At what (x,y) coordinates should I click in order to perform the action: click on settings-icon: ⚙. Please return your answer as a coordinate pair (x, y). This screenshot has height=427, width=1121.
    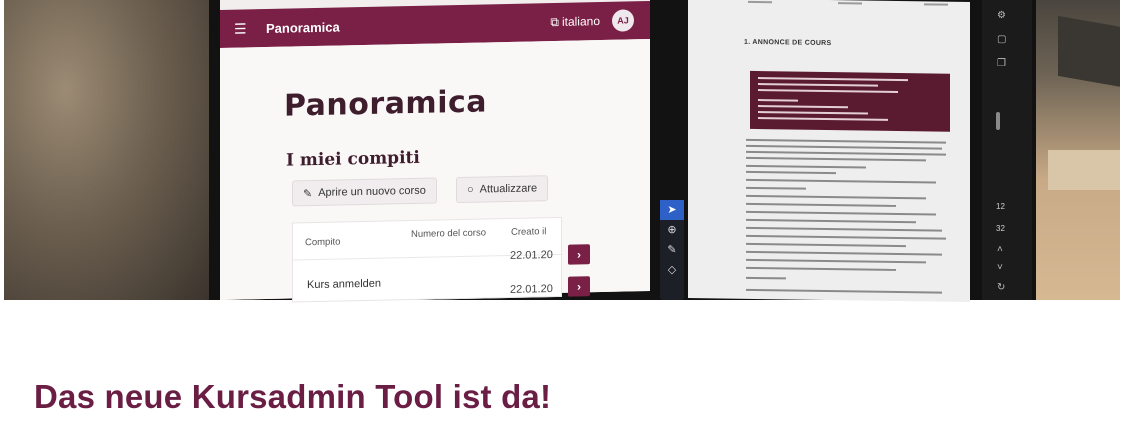
    Looking at the image, I should click on (1001, 15).